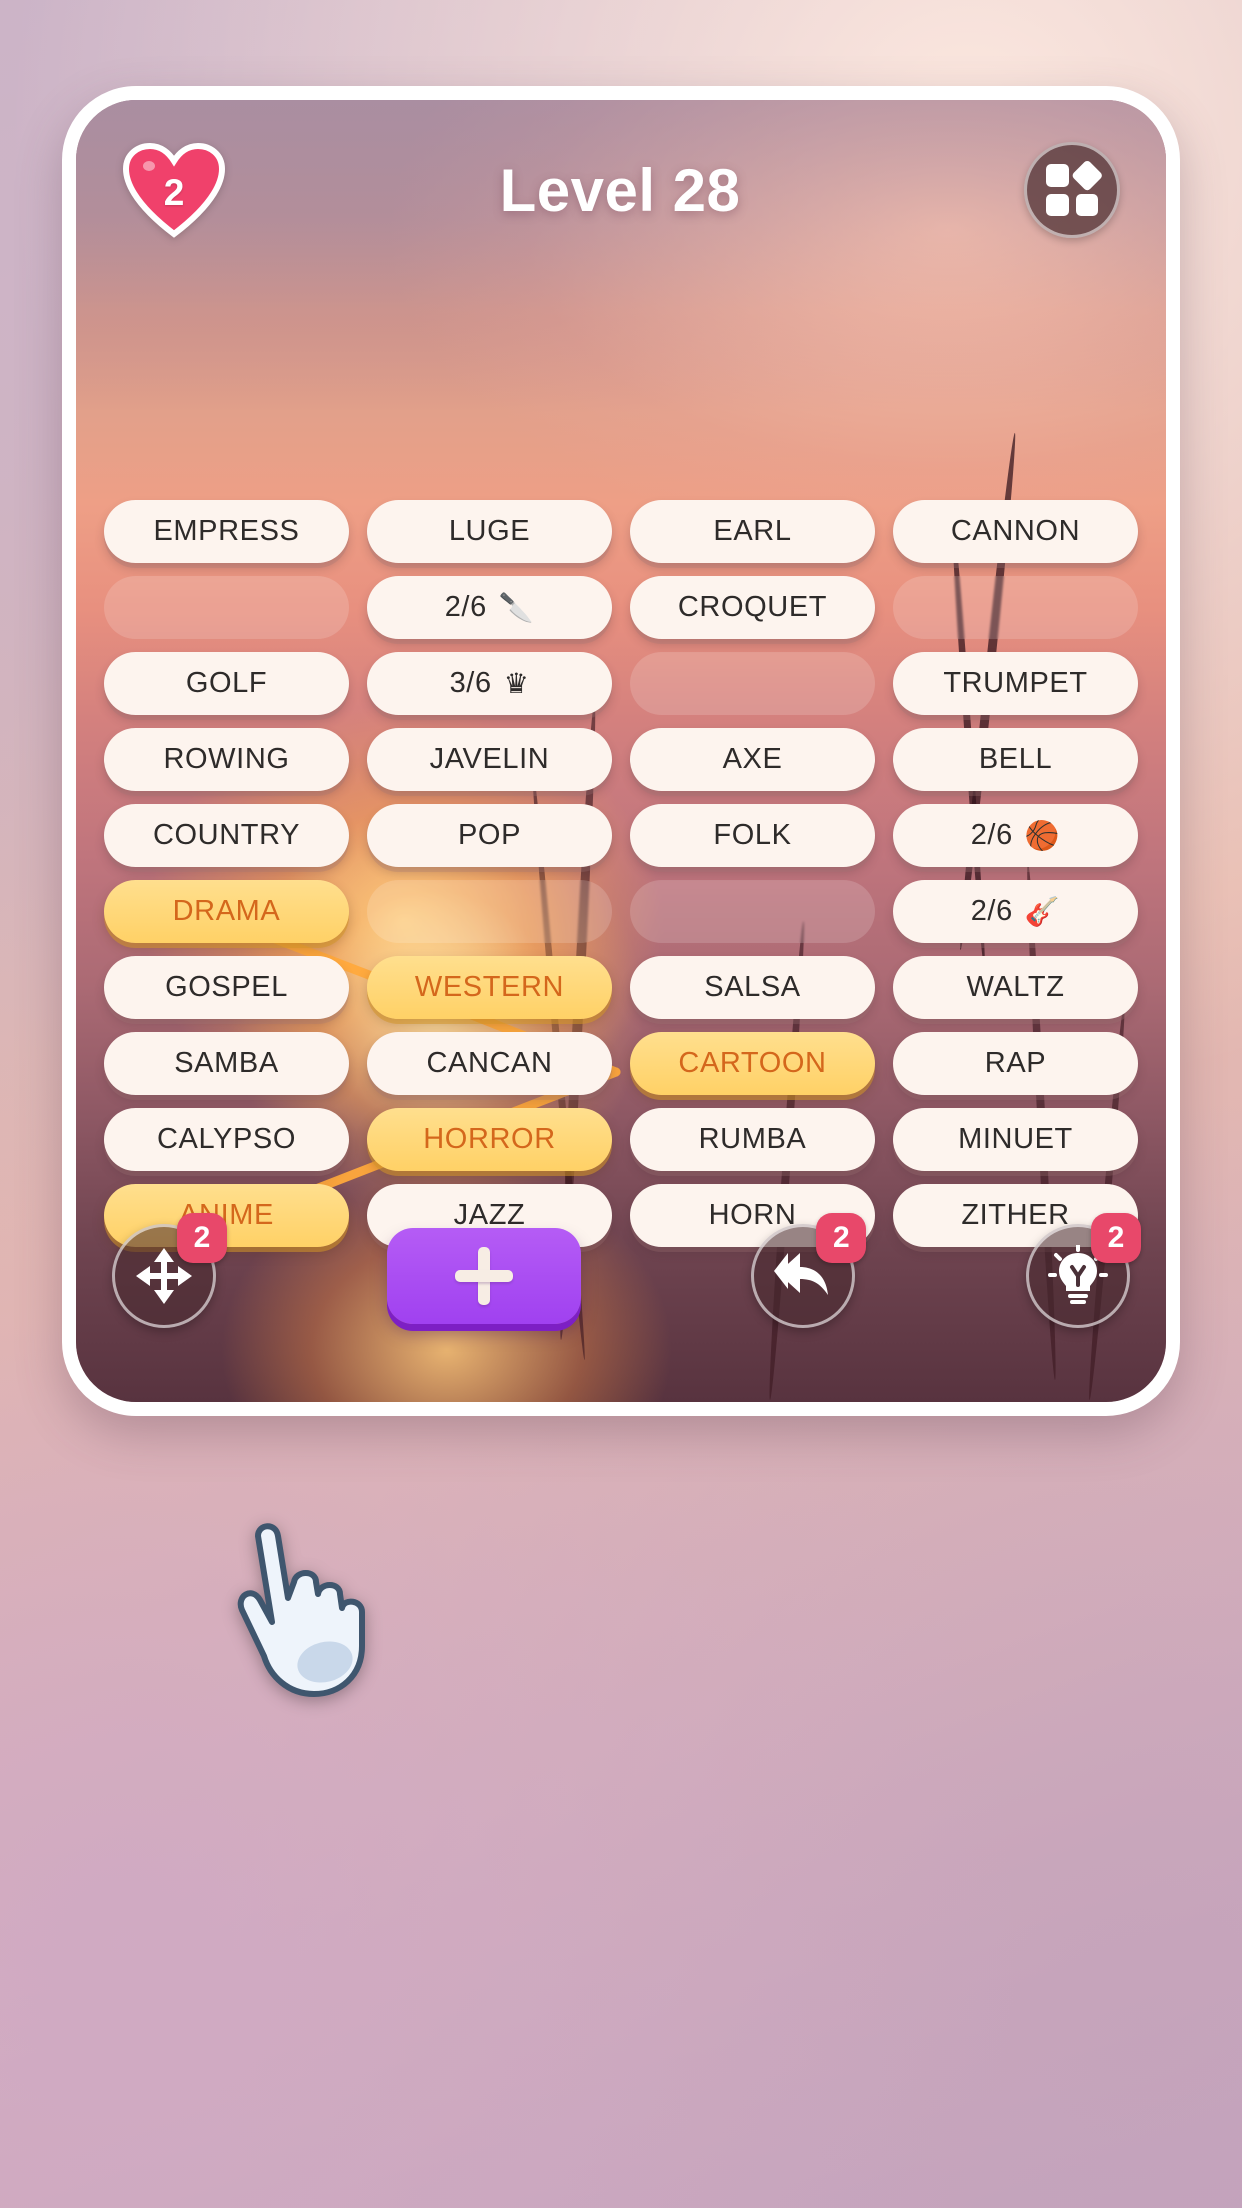 This screenshot has height=2208, width=1242. I want to click on plus-icon, so click(483, 1276).